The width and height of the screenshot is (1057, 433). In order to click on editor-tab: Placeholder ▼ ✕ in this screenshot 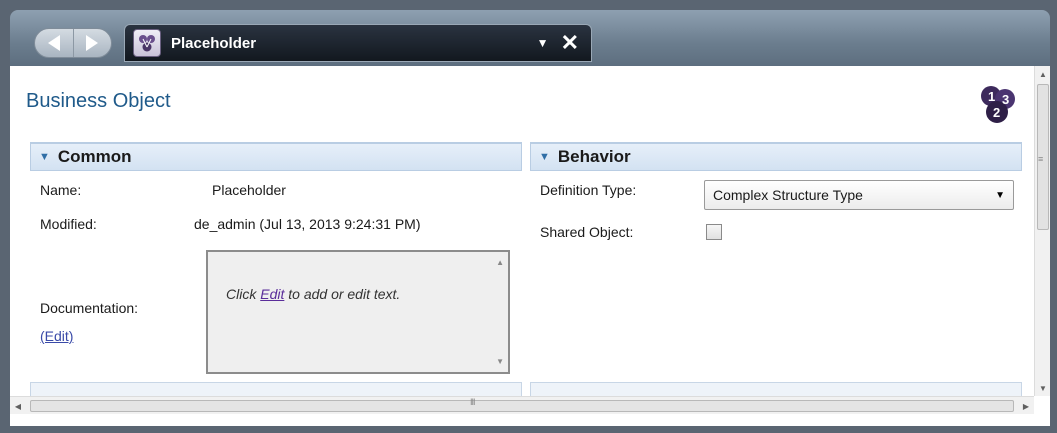, I will do `click(358, 43)`.